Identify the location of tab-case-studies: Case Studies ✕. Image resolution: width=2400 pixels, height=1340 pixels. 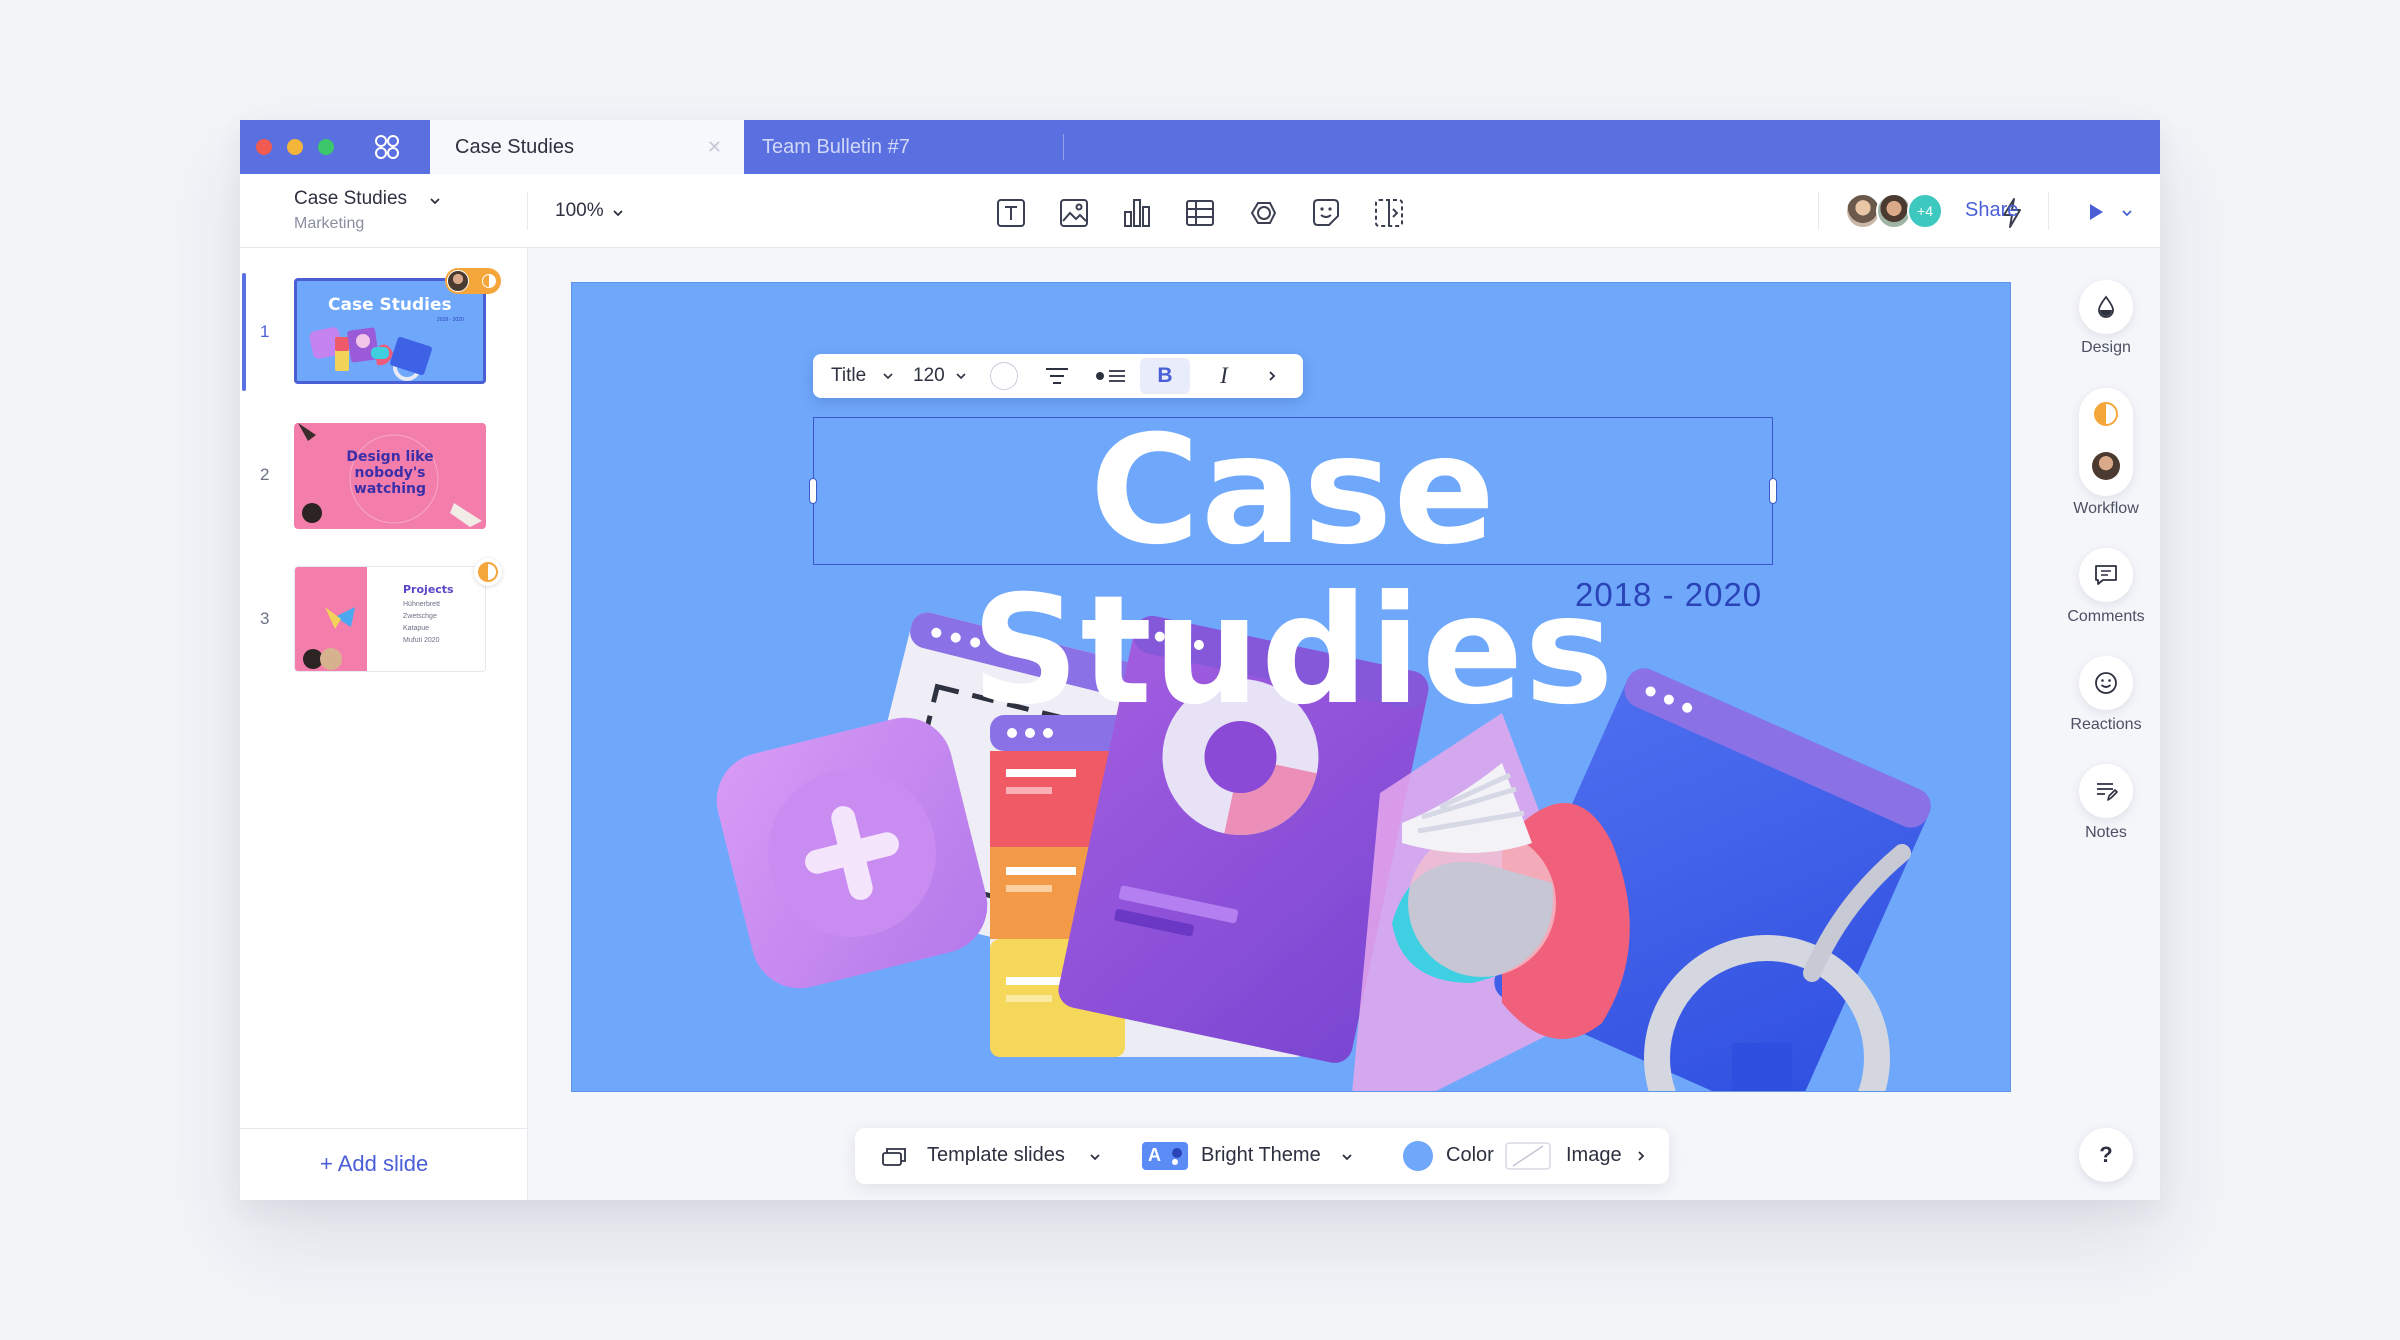
(587, 147).